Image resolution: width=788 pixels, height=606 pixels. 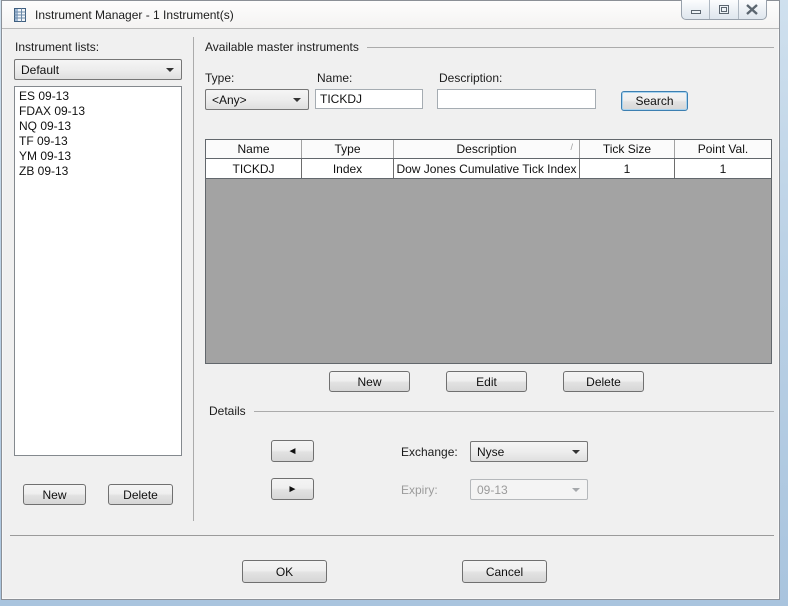 What do you see at coordinates (98, 126) in the screenshot?
I see `list-item: NQ 09-13` at bounding box center [98, 126].